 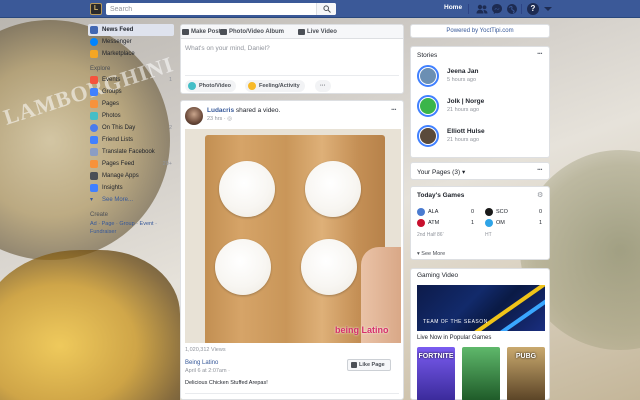 What do you see at coordinates (94, 92) in the screenshot?
I see `groups-icon` at bounding box center [94, 92].